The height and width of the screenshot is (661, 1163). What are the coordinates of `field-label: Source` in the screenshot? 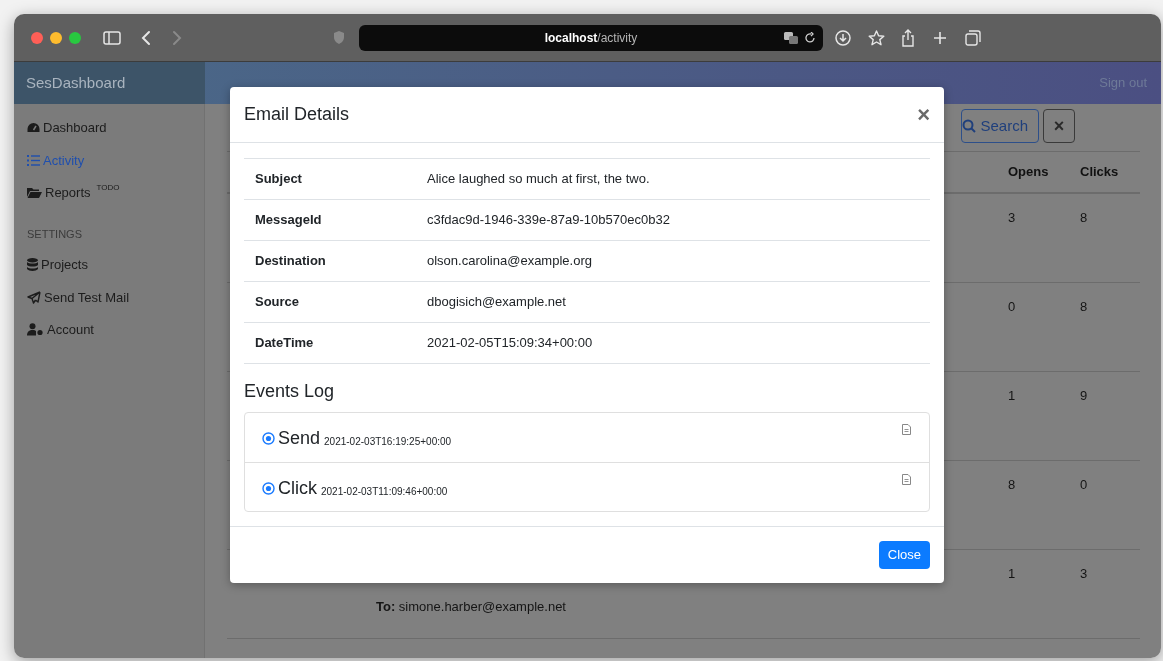 It's located at (277, 302).